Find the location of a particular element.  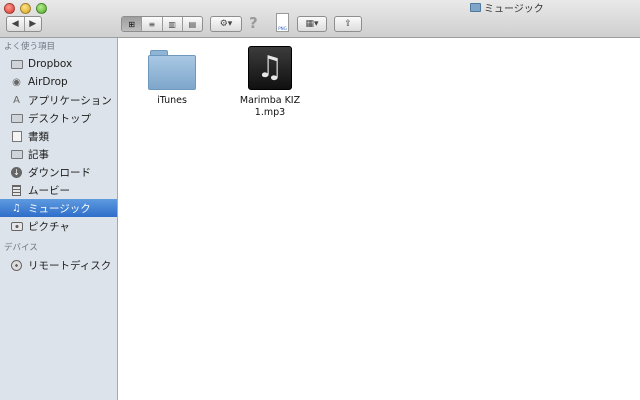

desktop-icon is located at coordinates (16, 118).